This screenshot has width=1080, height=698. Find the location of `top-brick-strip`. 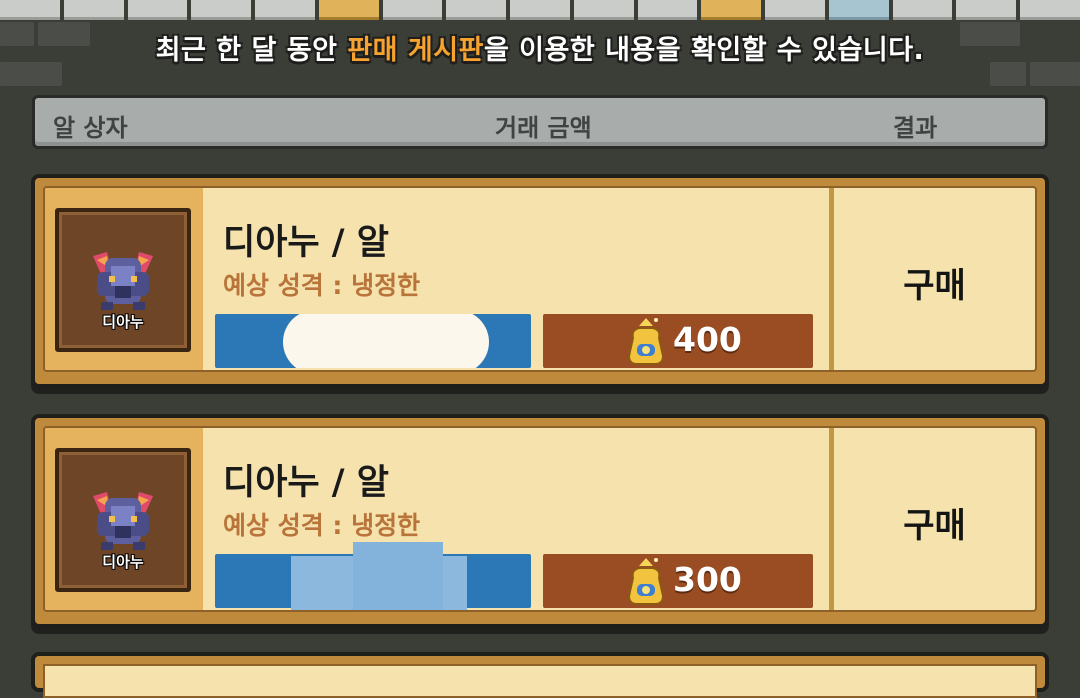

top-brick-strip is located at coordinates (540, 10).